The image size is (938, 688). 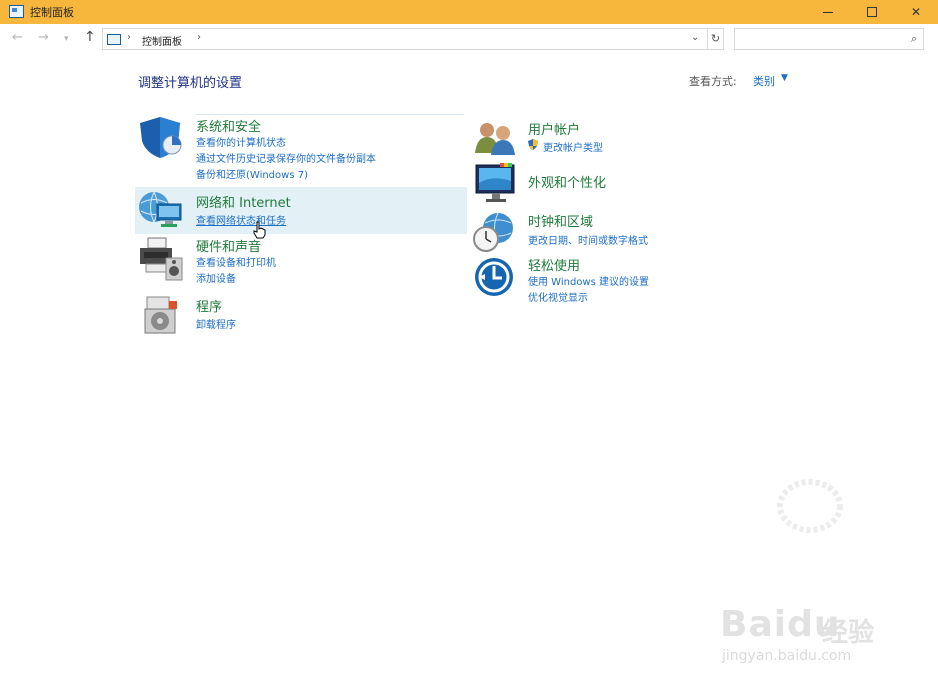 What do you see at coordinates (716, 39) in the screenshot?
I see `refresh-icon: ↻` at bounding box center [716, 39].